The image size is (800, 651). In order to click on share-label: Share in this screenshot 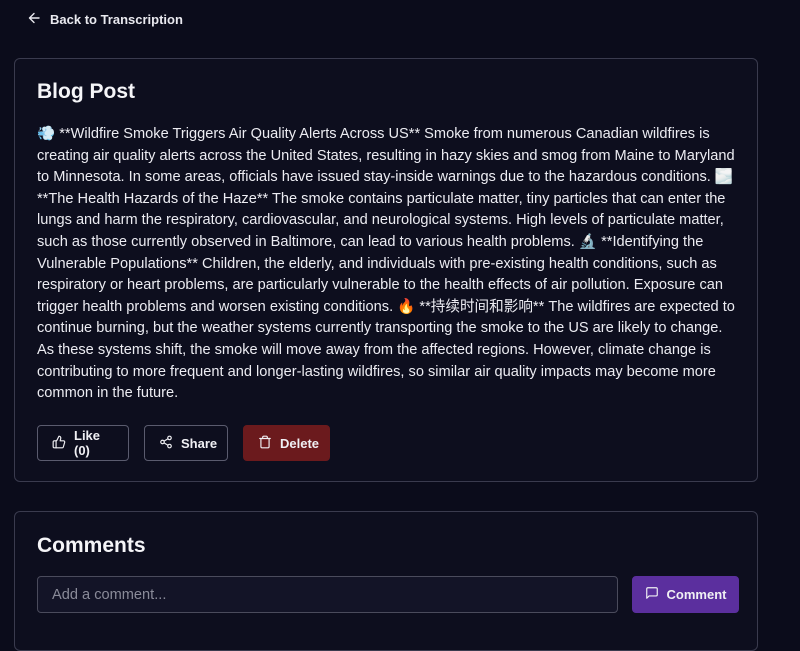, I will do `click(199, 443)`.